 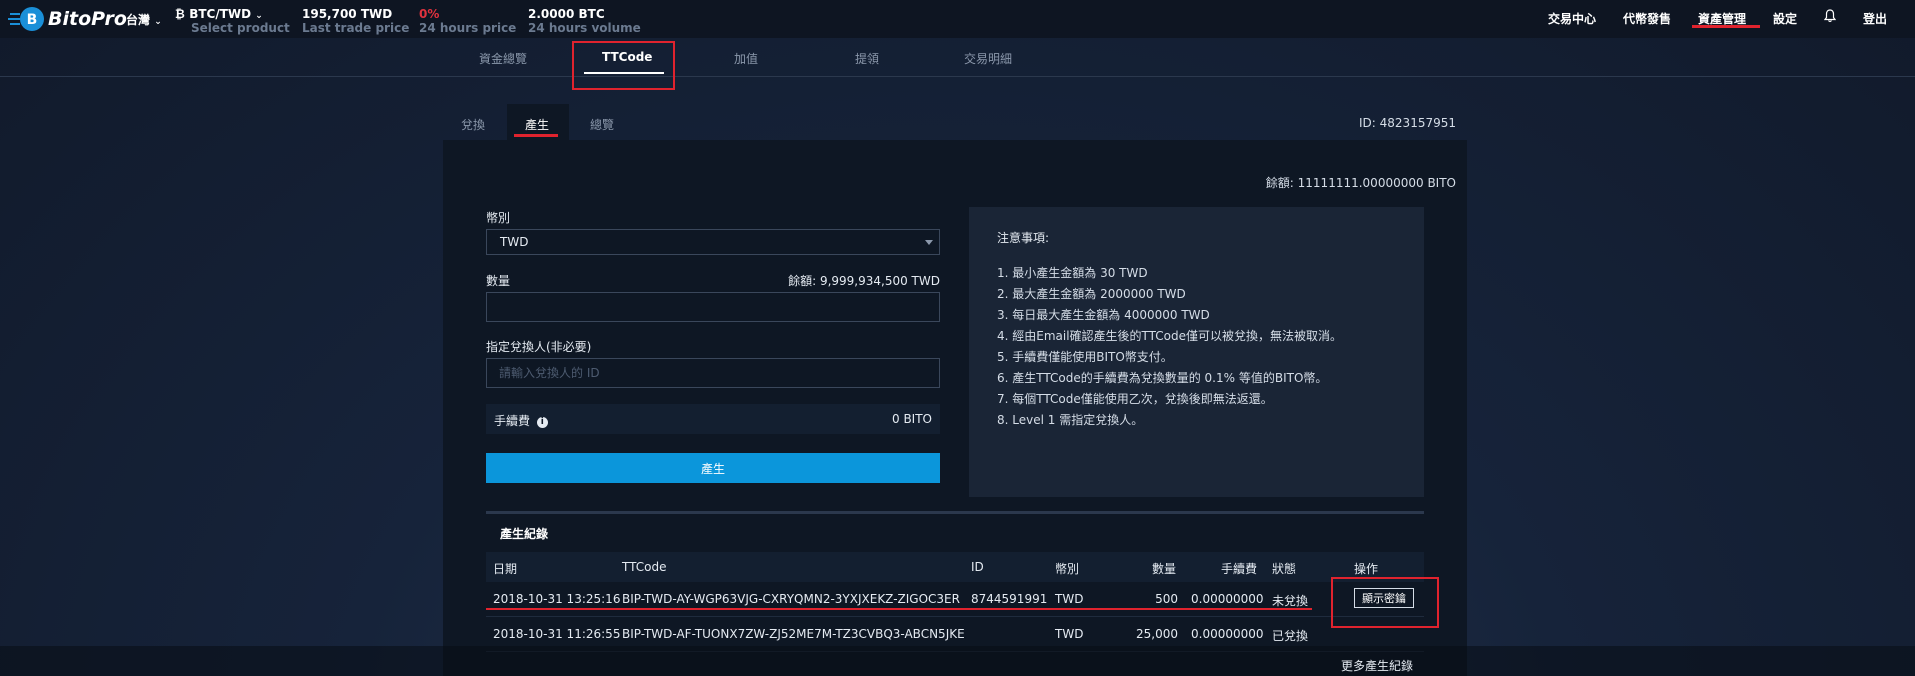 What do you see at coordinates (955, 512) in the screenshot?
I see `records-divider` at bounding box center [955, 512].